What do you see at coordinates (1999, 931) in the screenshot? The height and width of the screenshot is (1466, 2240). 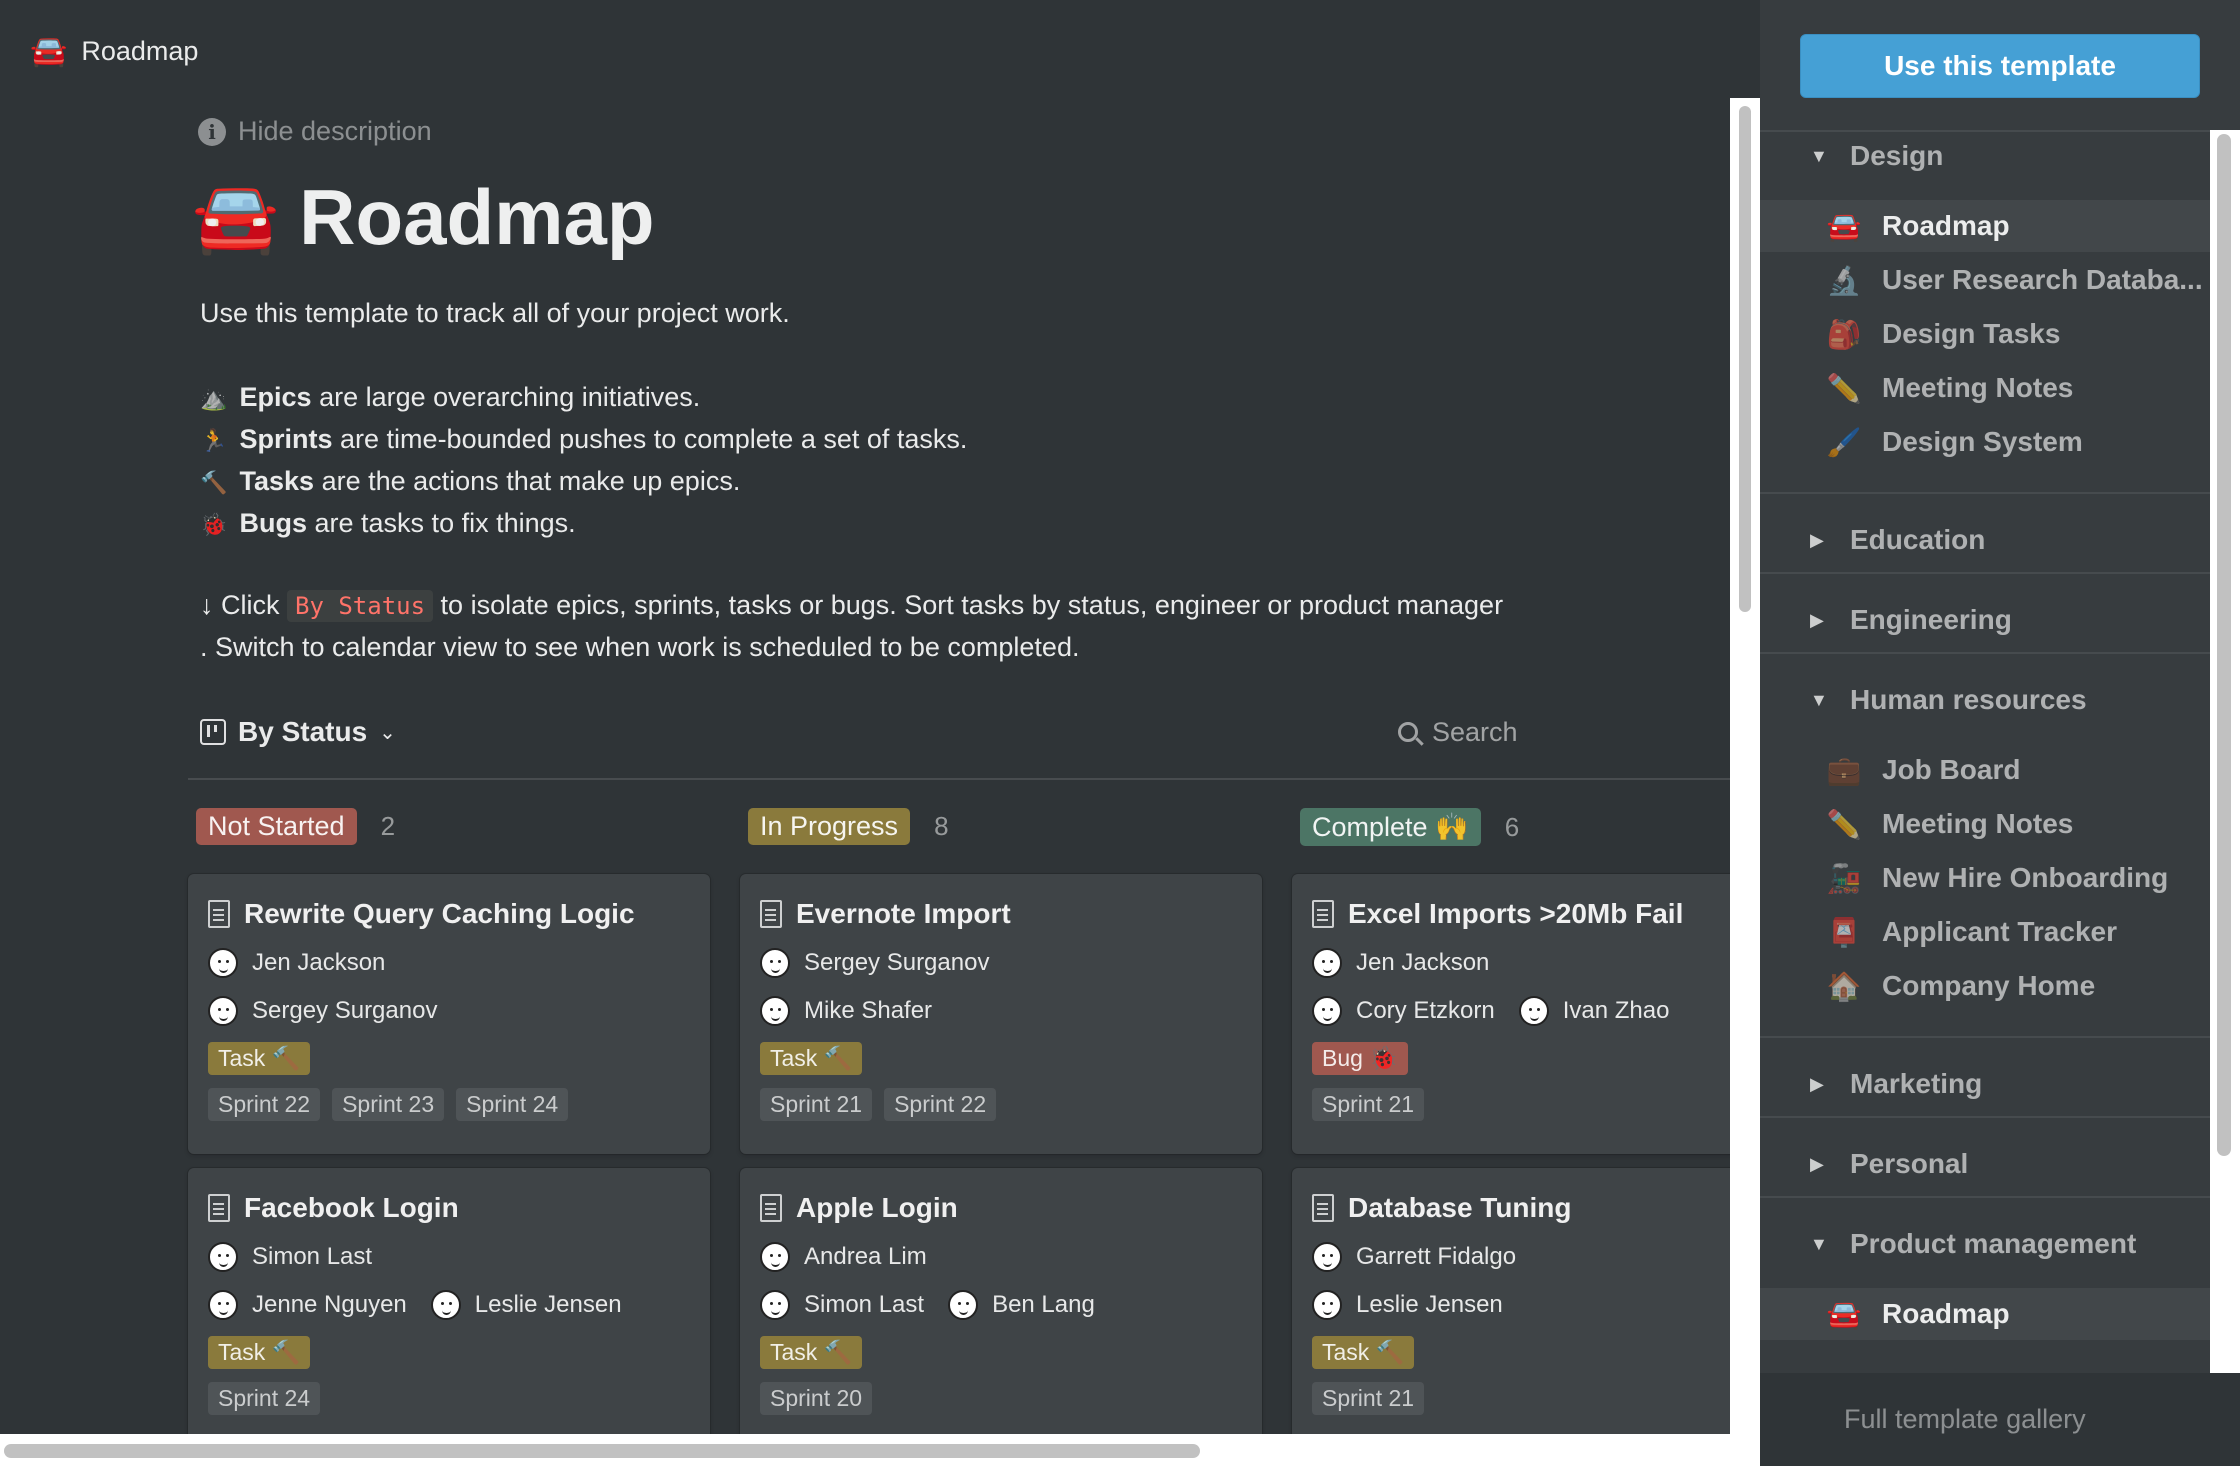 I see `sidebar-item-label: Applicant Tracker` at bounding box center [1999, 931].